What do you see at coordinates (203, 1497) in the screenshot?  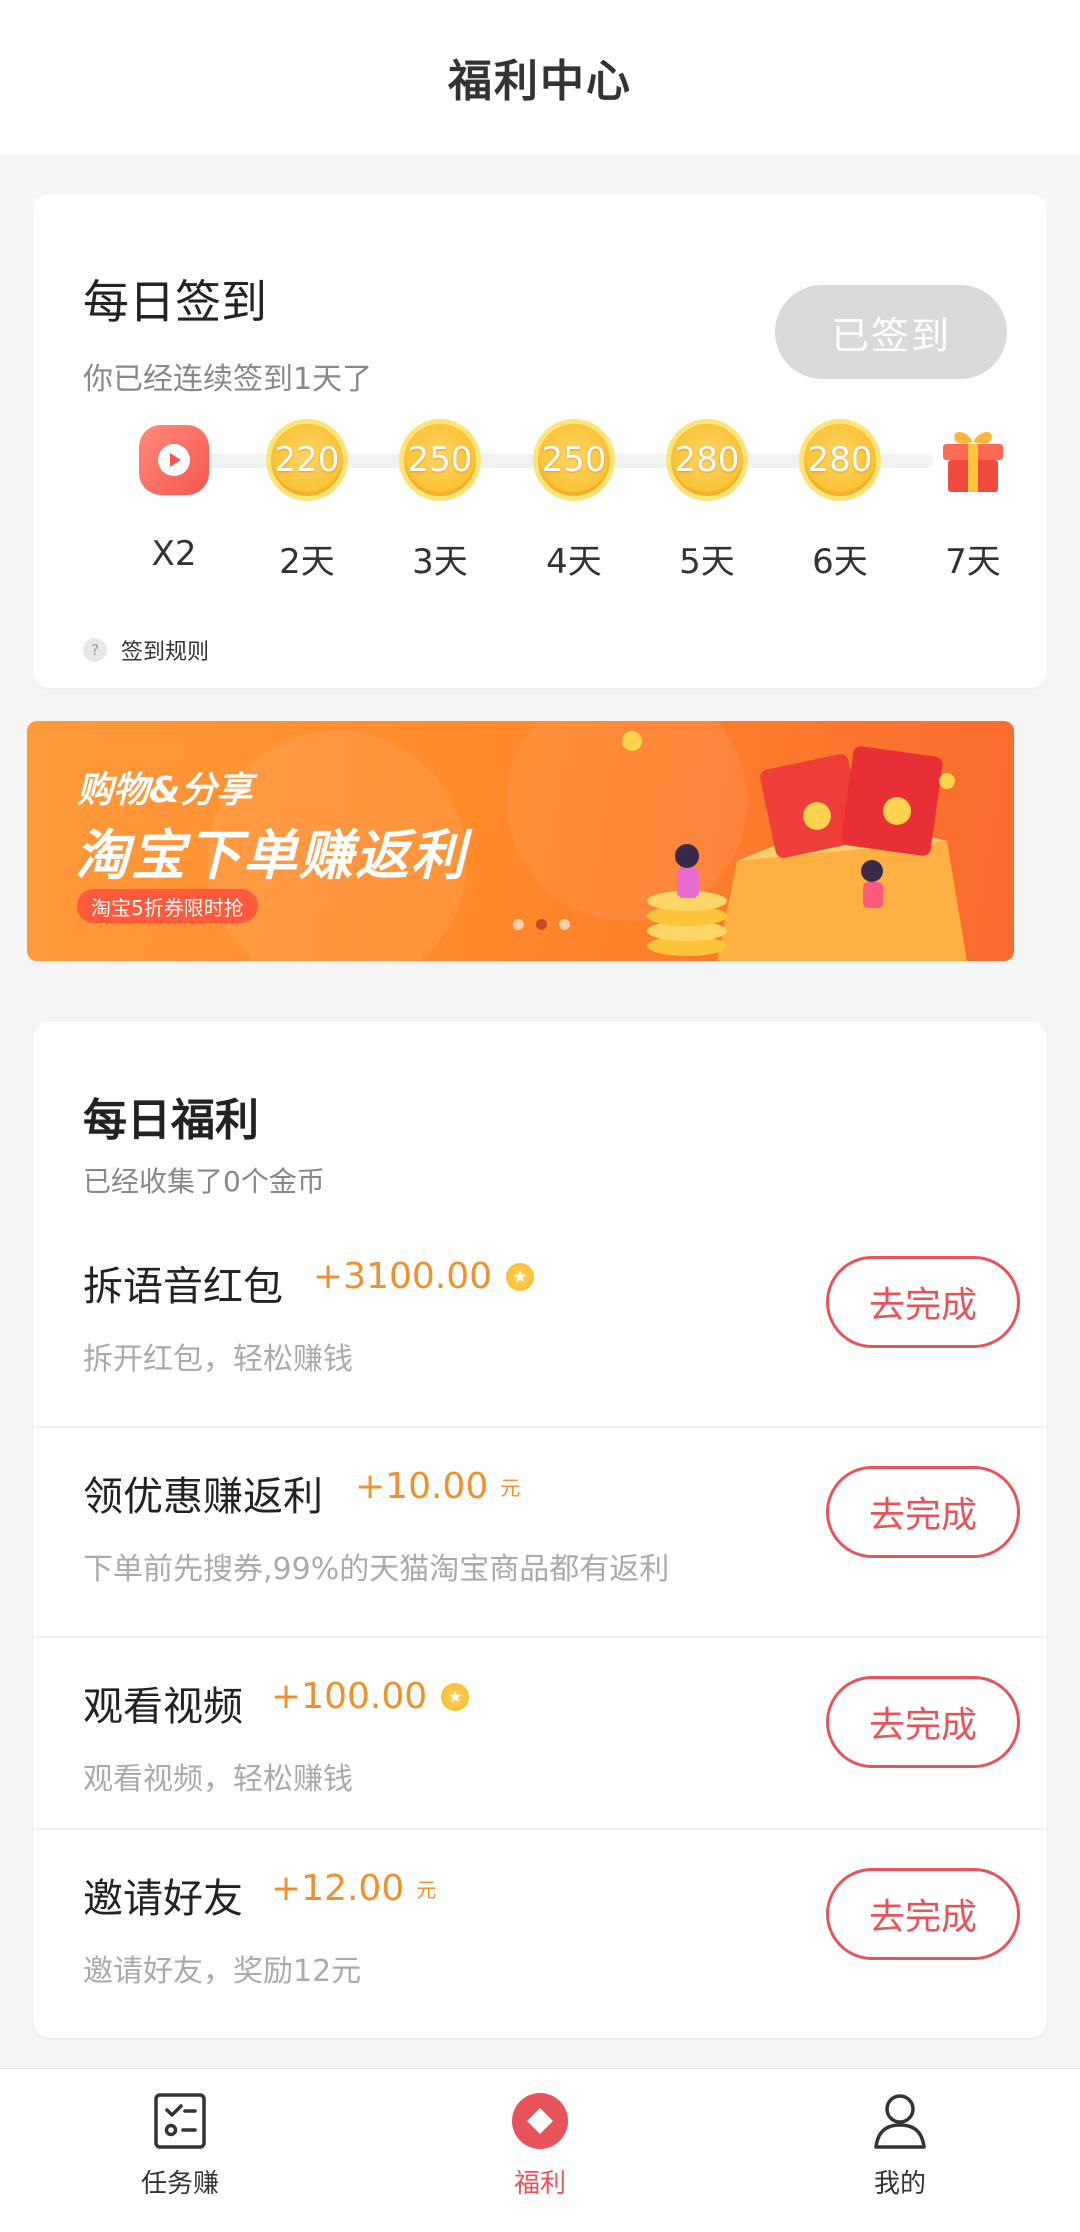 I see `task-name: 领优惠赚返利` at bounding box center [203, 1497].